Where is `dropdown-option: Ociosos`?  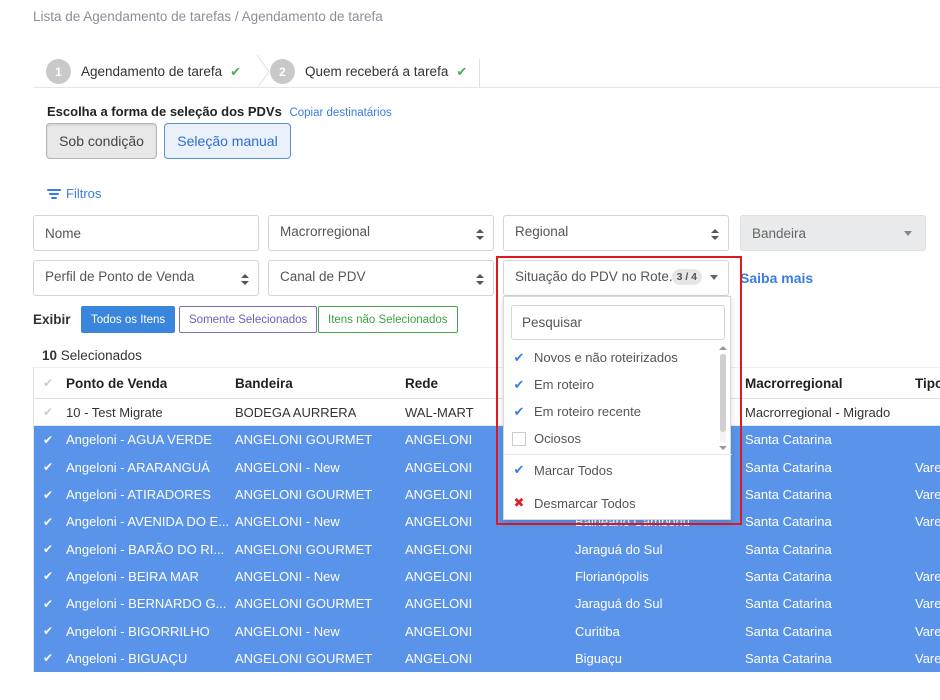 dropdown-option: Ociosos is located at coordinates (546, 438).